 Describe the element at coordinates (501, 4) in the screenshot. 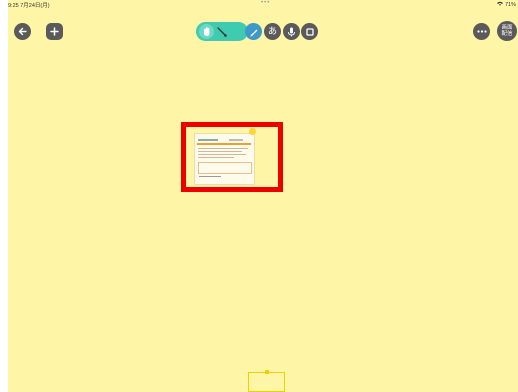

I see `wifi-icon` at that location.